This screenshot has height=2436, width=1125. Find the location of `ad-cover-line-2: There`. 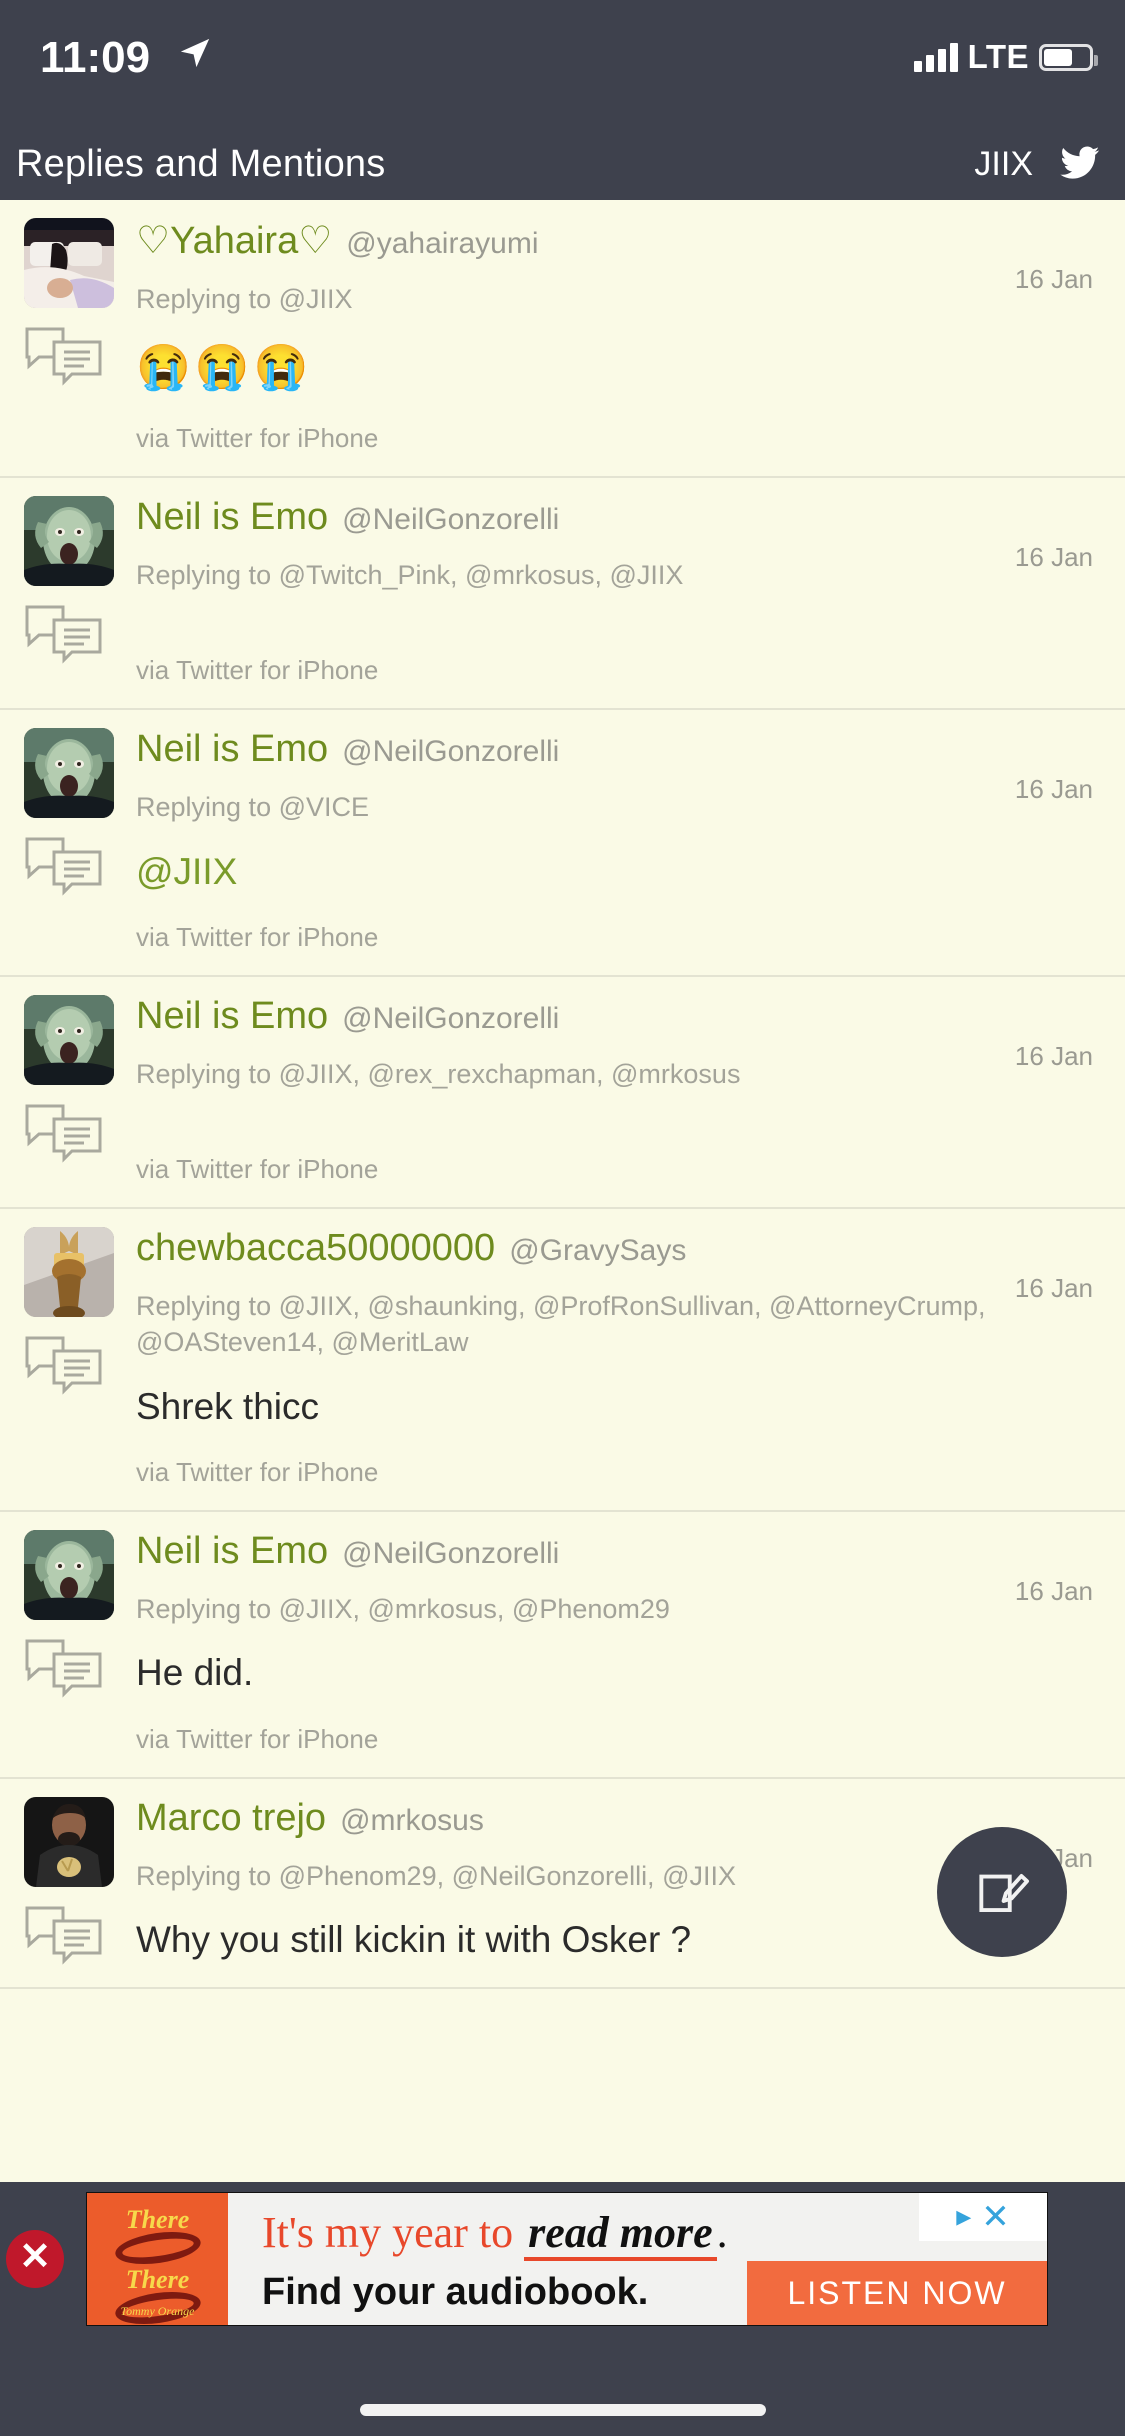

ad-cover-line-2: There is located at coordinates (157, 2279).